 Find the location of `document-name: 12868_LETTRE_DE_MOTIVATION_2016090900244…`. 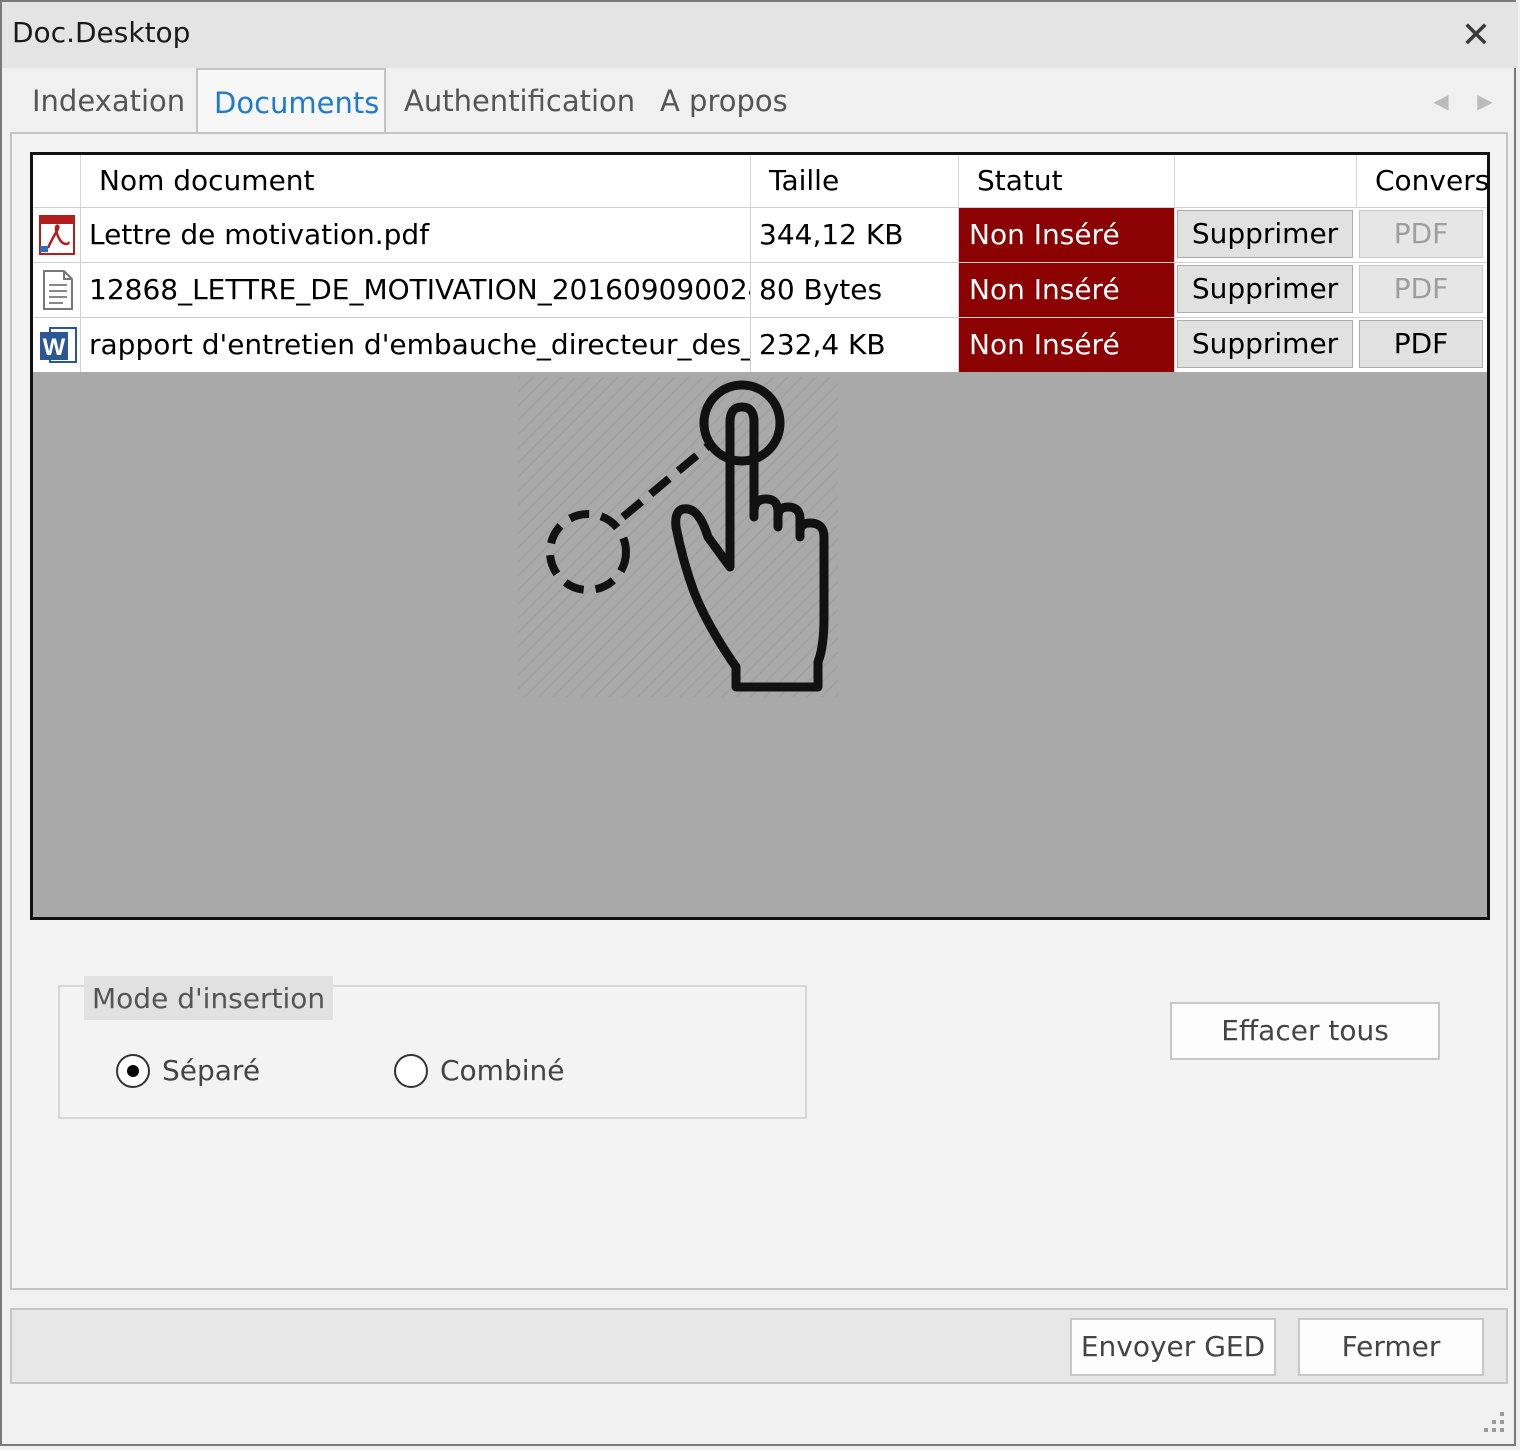

document-name: 12868_LETTRE_DE_MOTIVATION_2016090900244… is located at coordinates (416, 290).